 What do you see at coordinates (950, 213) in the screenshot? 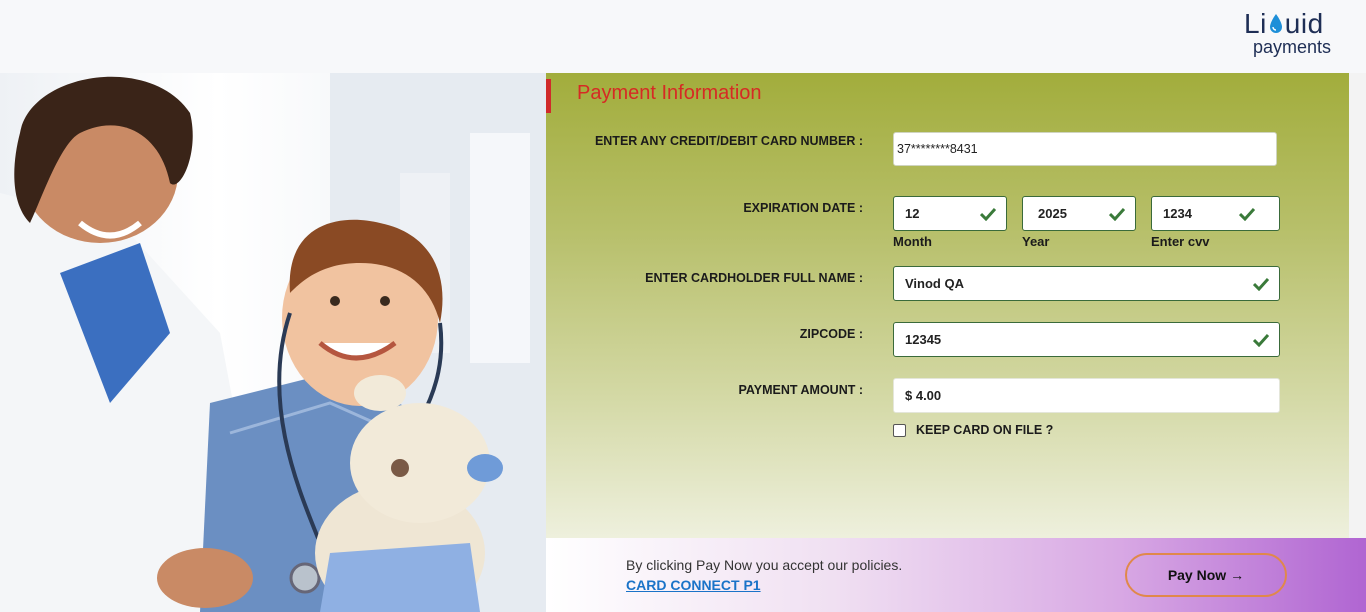
I see `month-select: 12` at bounding box center [950, 213].